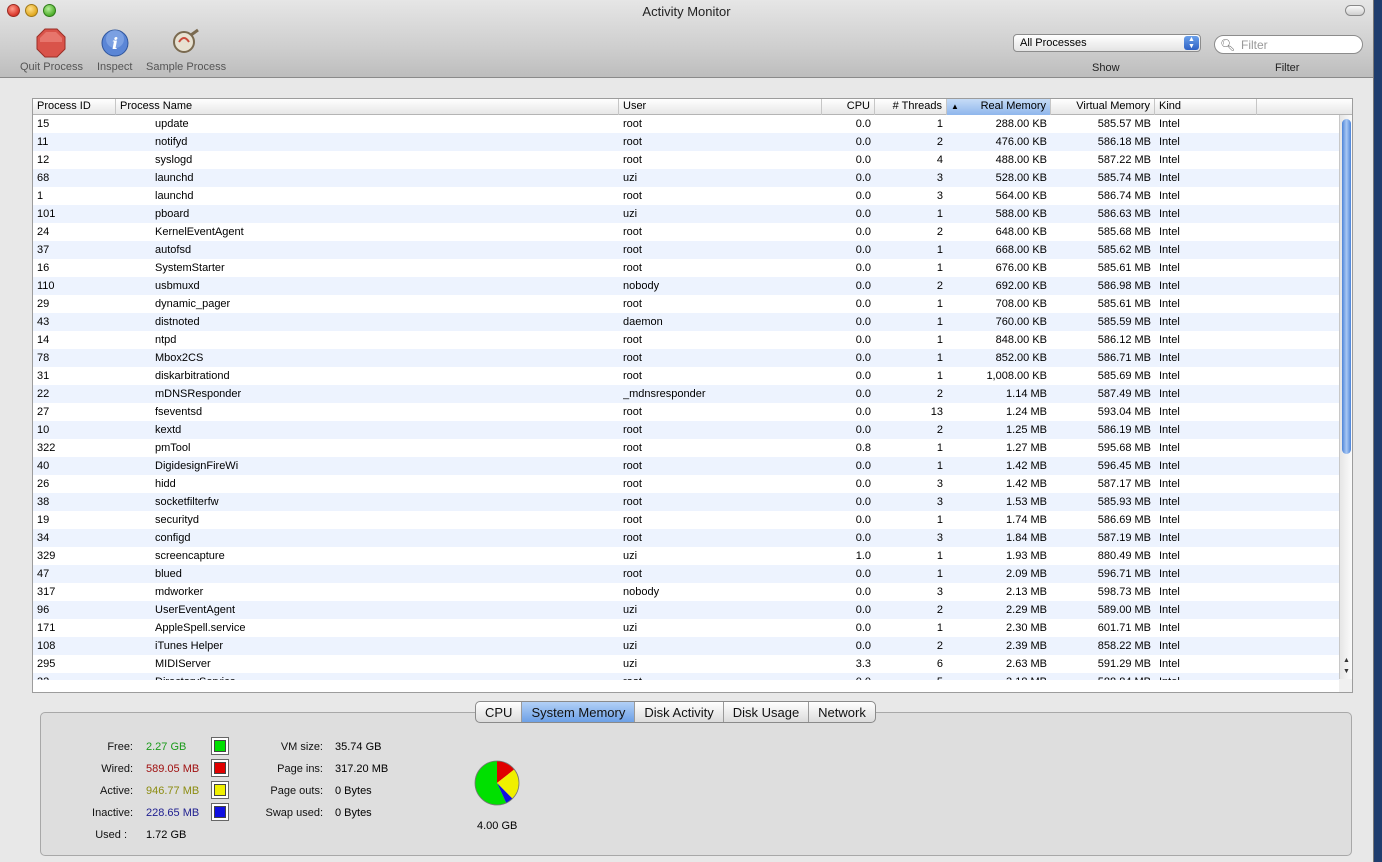 This screenshot has height=862, width=1382. What do you see at coordinates (220, 812) in the screenshot?
I see `inactive-color-swatch` at bounding box center [220, 812].